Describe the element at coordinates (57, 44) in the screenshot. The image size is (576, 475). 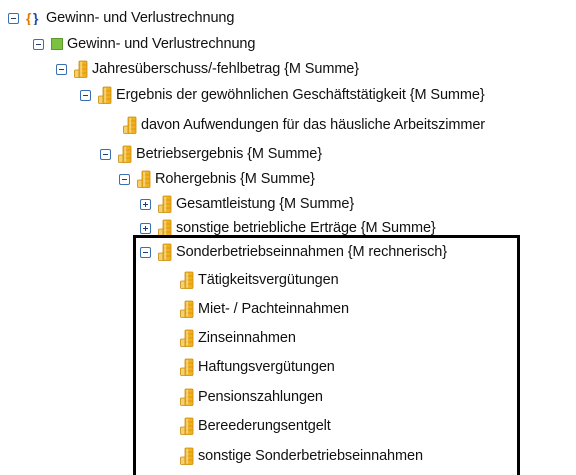
I see `green-square-icon` at that location.